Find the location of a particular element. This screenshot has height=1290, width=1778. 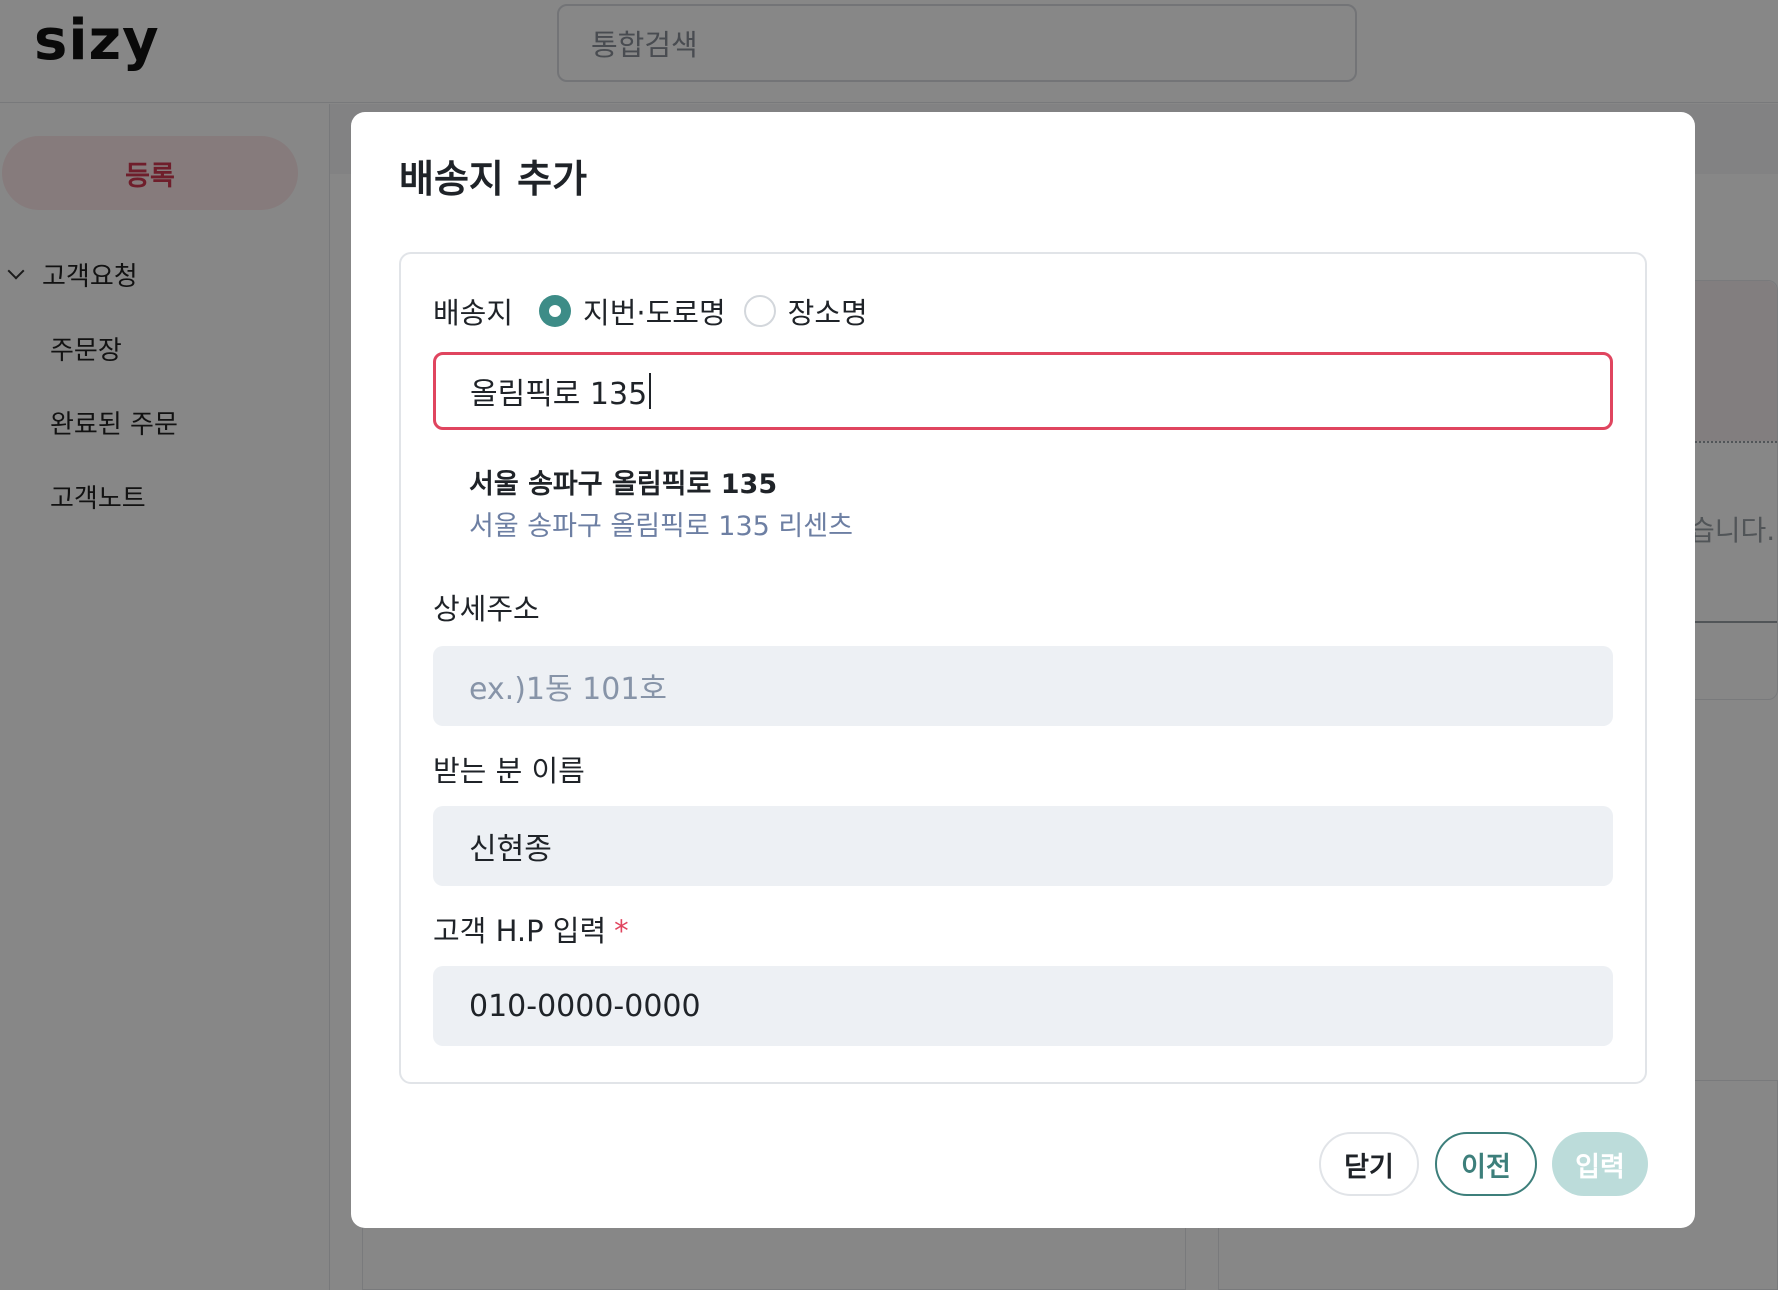

radio-road-address is located at coordinates (555, 311).